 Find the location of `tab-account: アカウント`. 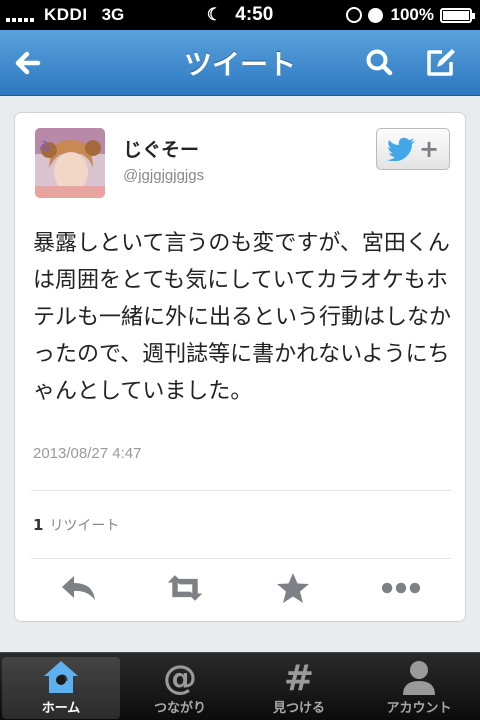

tab-account: アカウント is located at coordinates (419, 688).